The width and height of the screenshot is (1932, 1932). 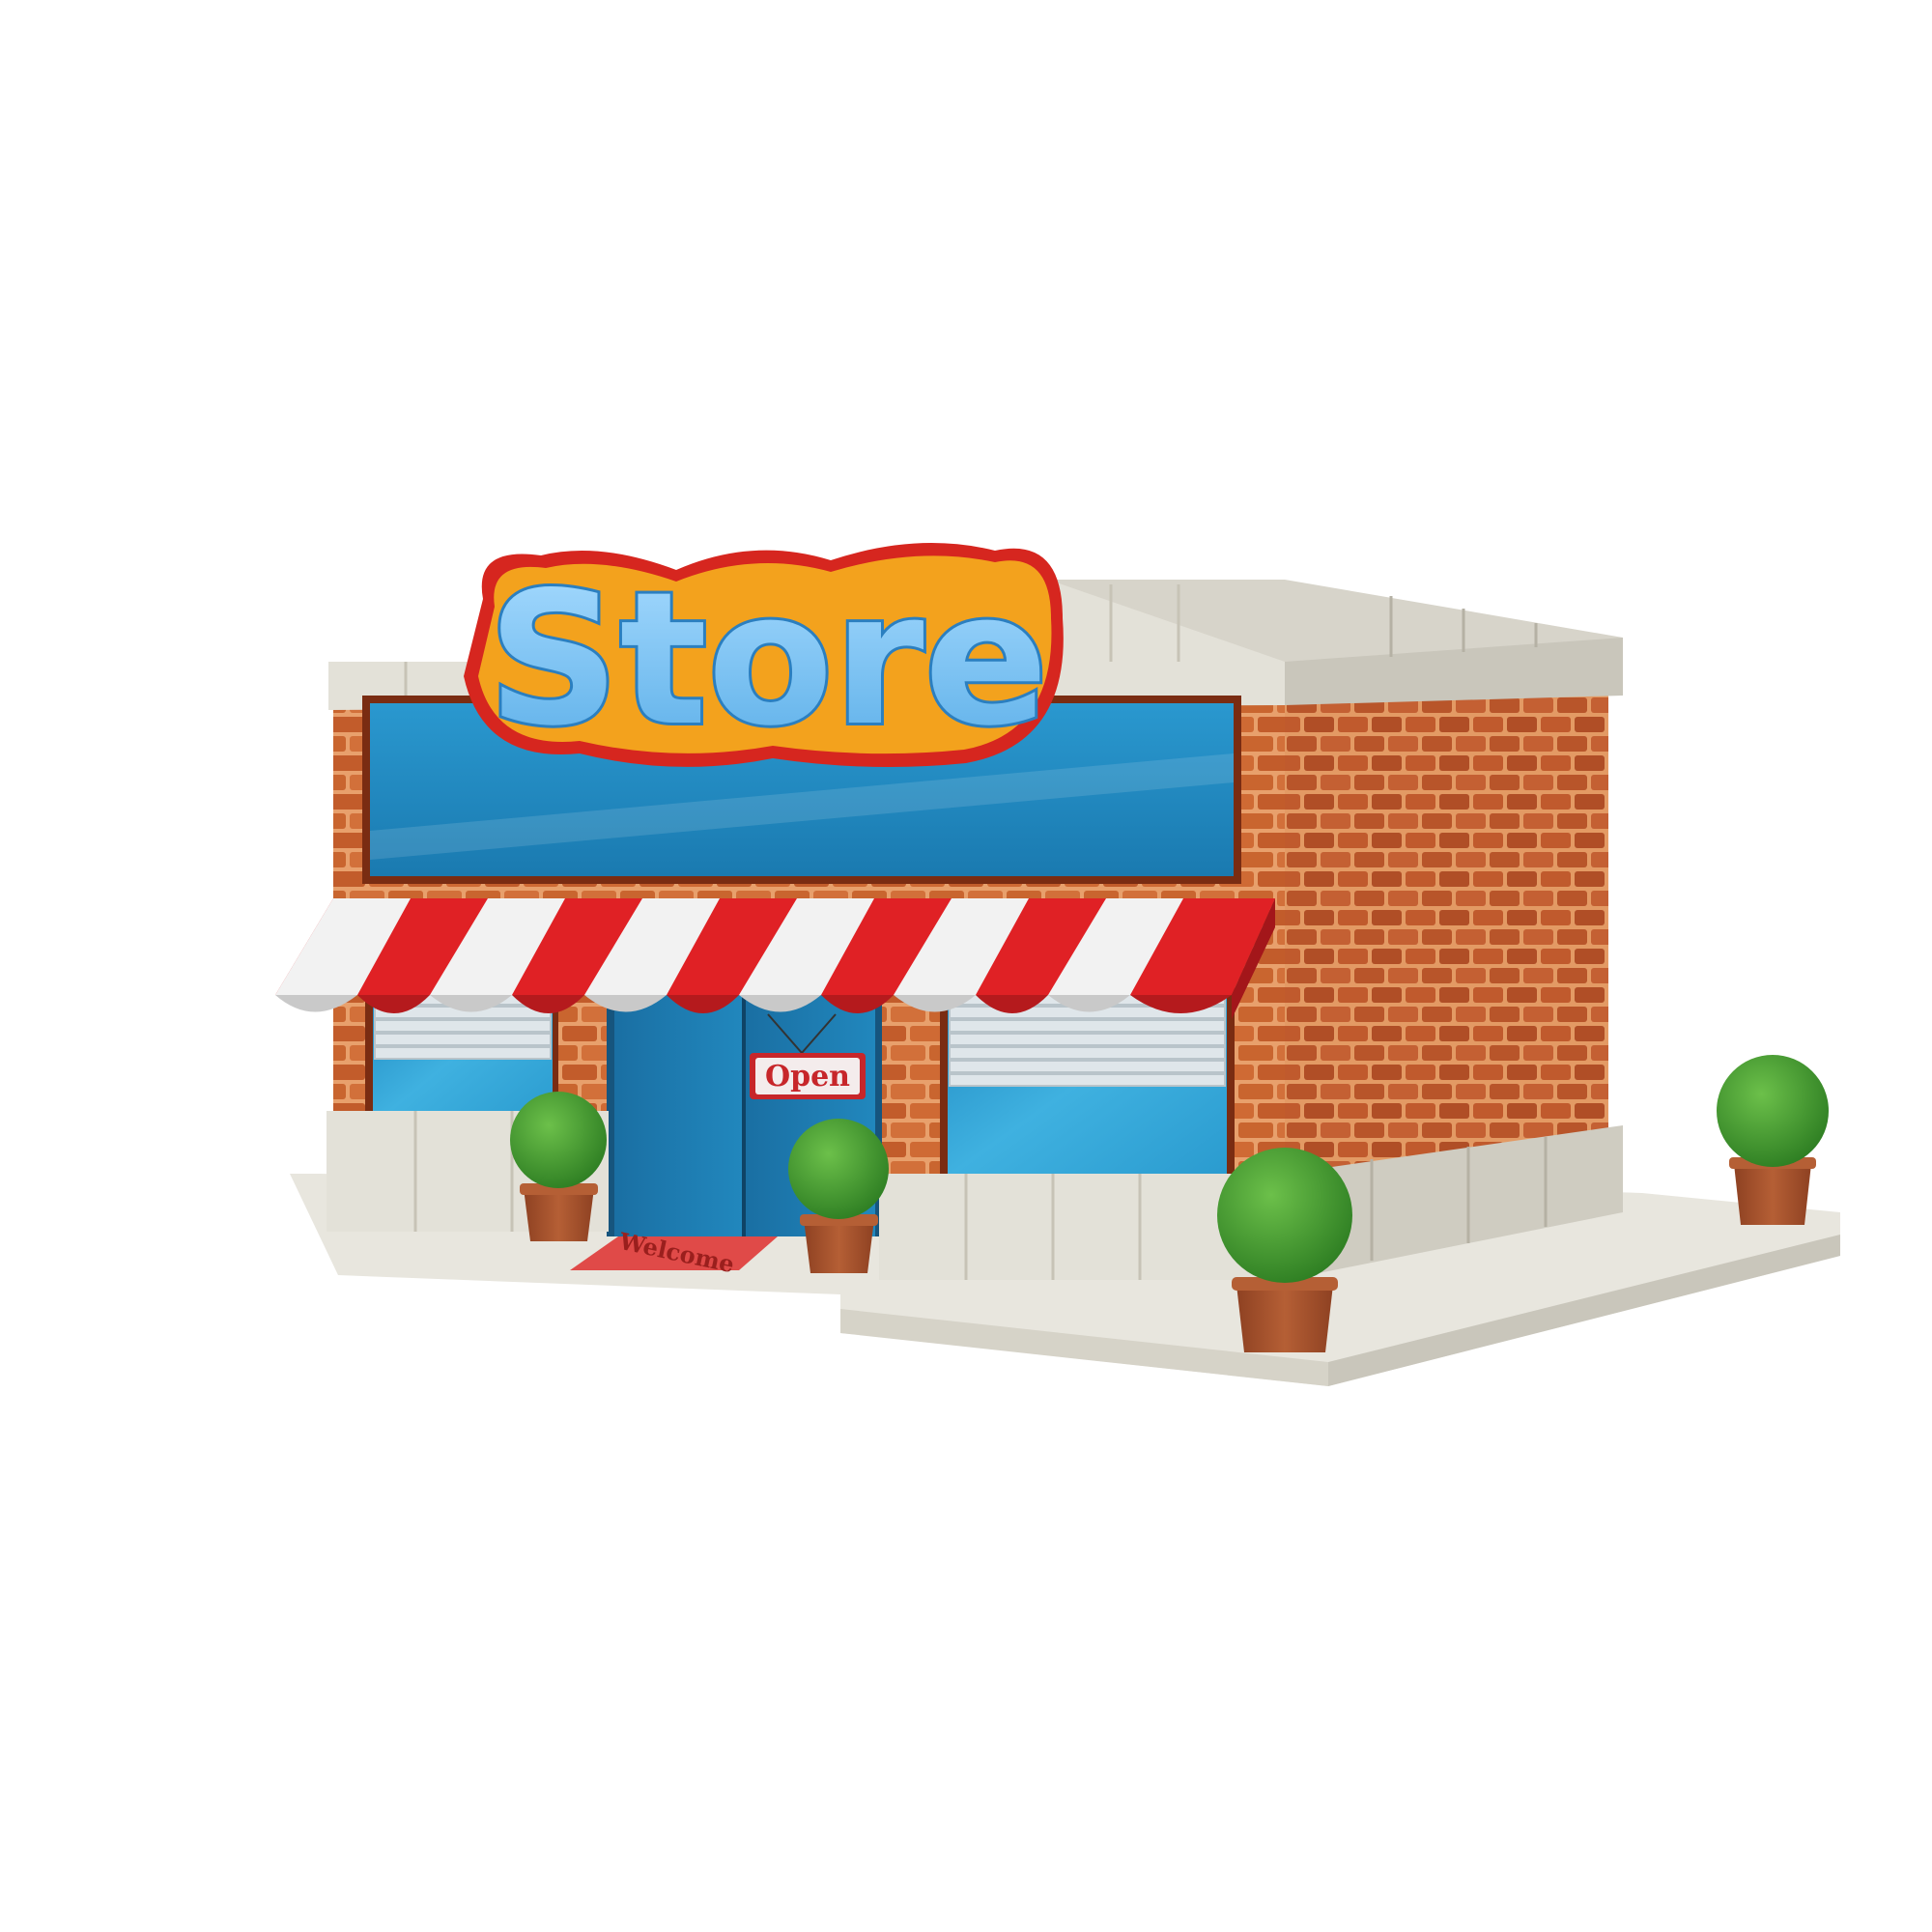 What do you see at coordinates (768, 659) in the screenshot?
I see `store-sign-text: Store` at bounding box center [768, 659].